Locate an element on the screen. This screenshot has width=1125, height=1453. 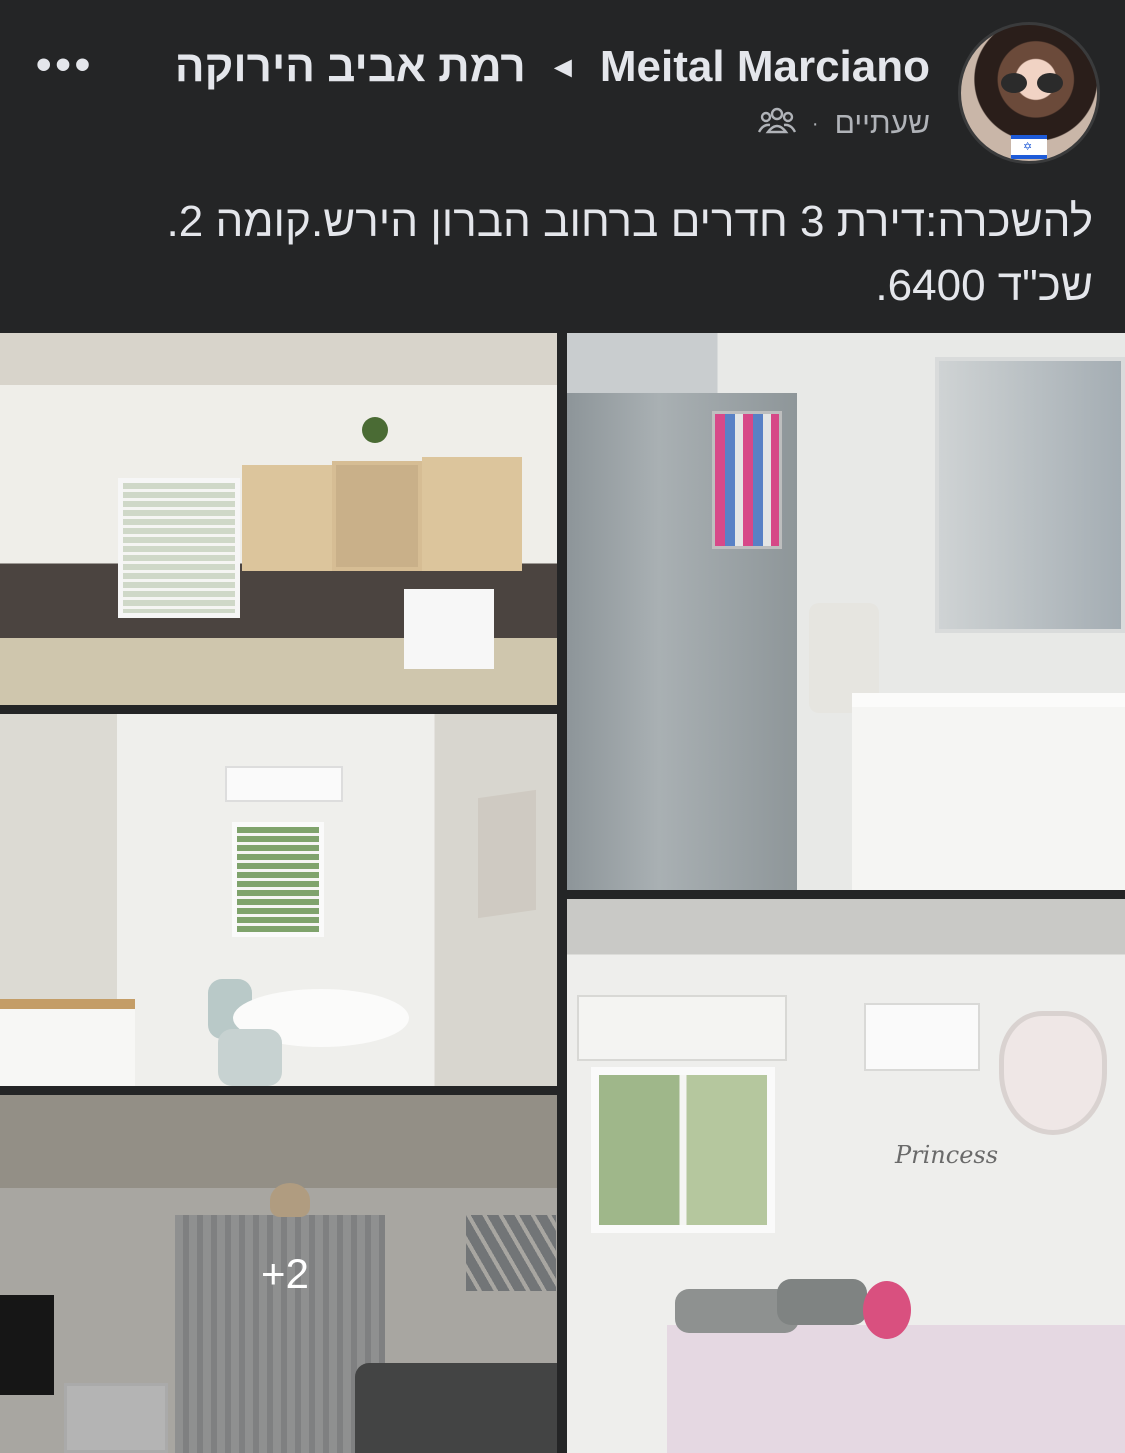
kitchen-window is located at coordinates (179, 548).